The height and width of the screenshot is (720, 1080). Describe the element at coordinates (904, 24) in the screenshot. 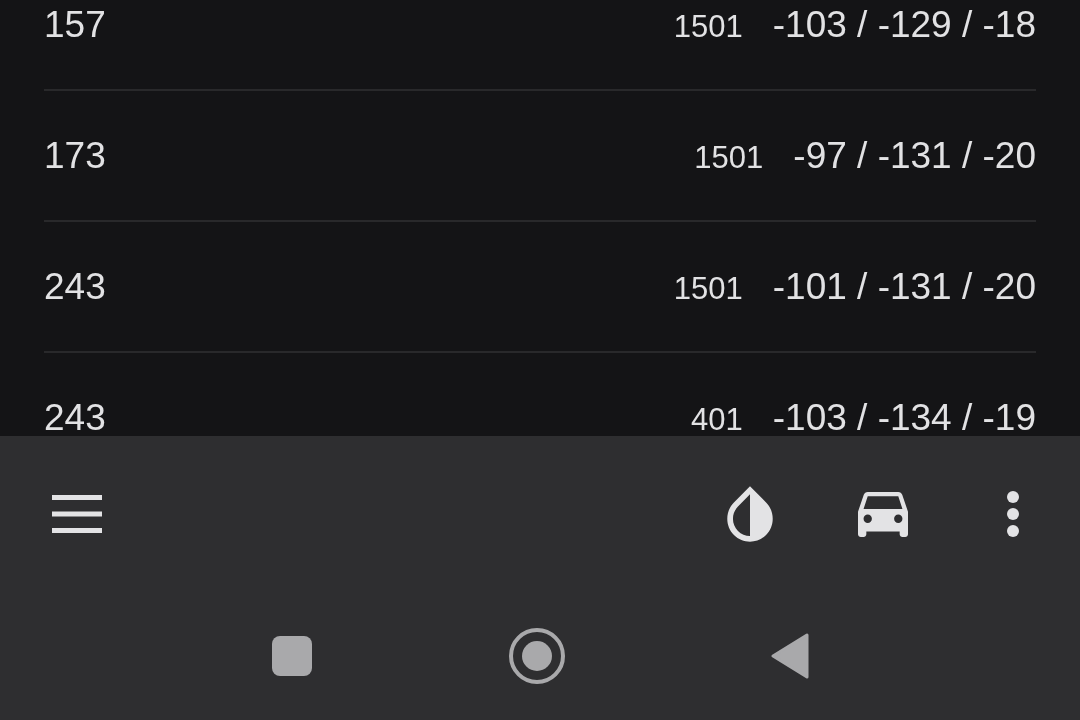

I see `table-cell: -103 / -129 / -18` at that location.